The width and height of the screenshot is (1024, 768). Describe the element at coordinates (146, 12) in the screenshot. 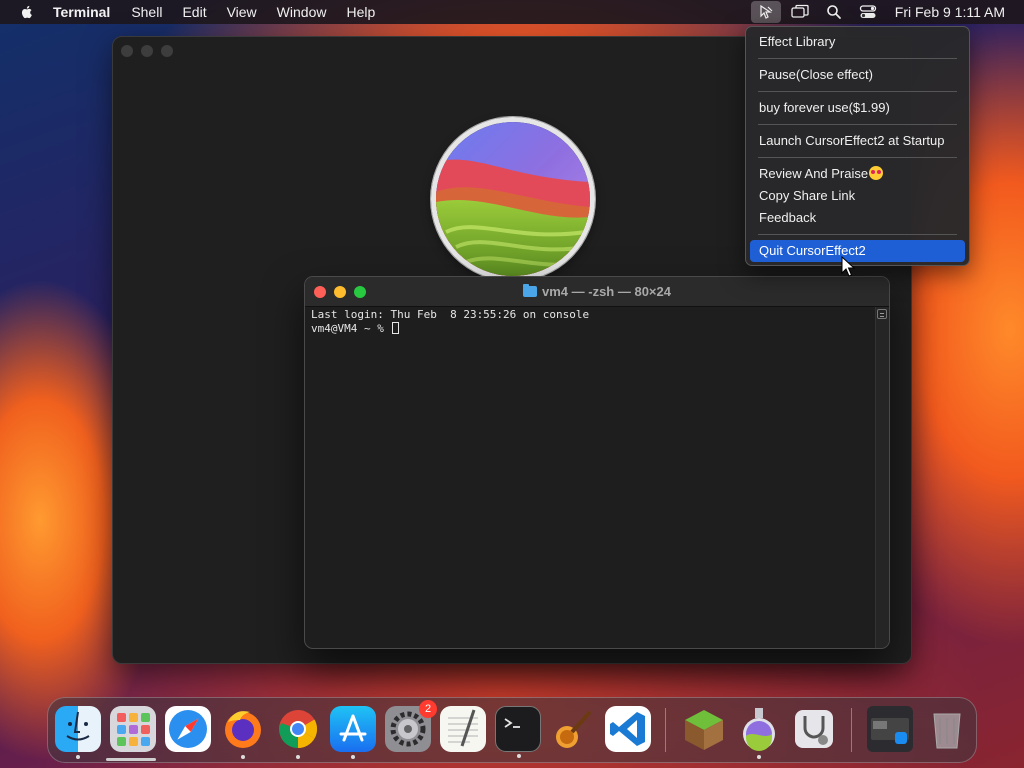

I see `menu-shell: Shell` at that location.